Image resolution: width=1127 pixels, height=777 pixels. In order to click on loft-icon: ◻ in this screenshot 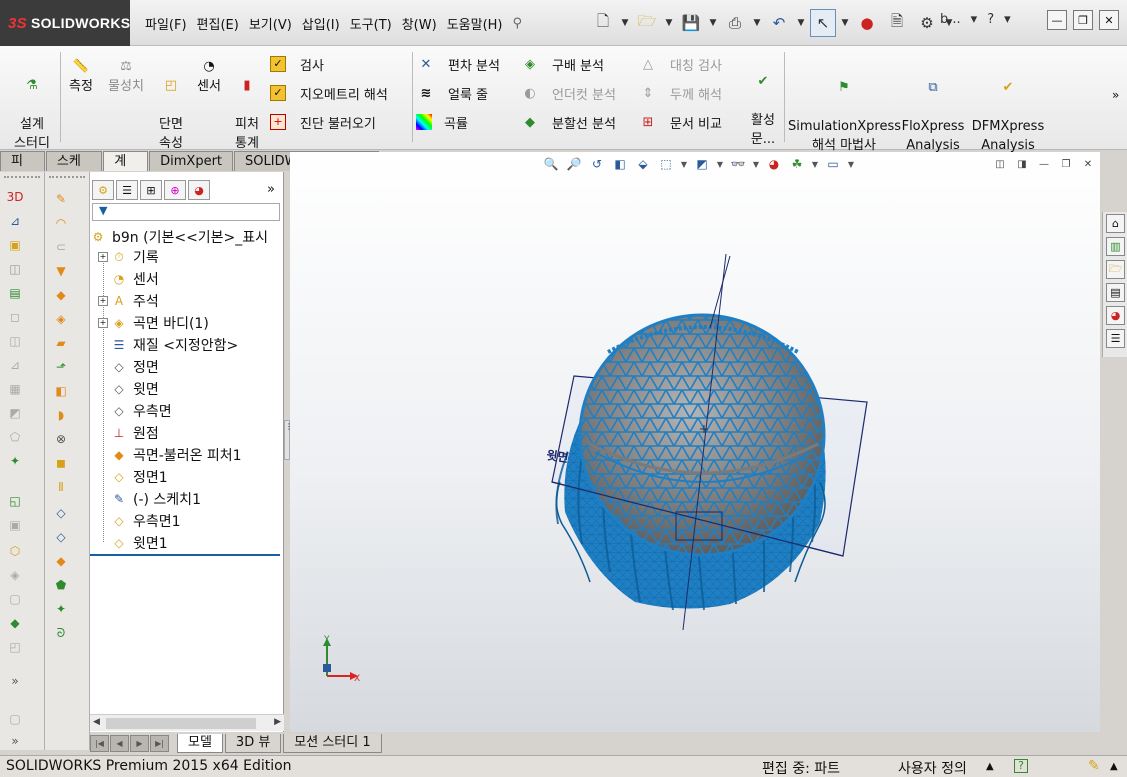, I will do `click(15, 317)`.